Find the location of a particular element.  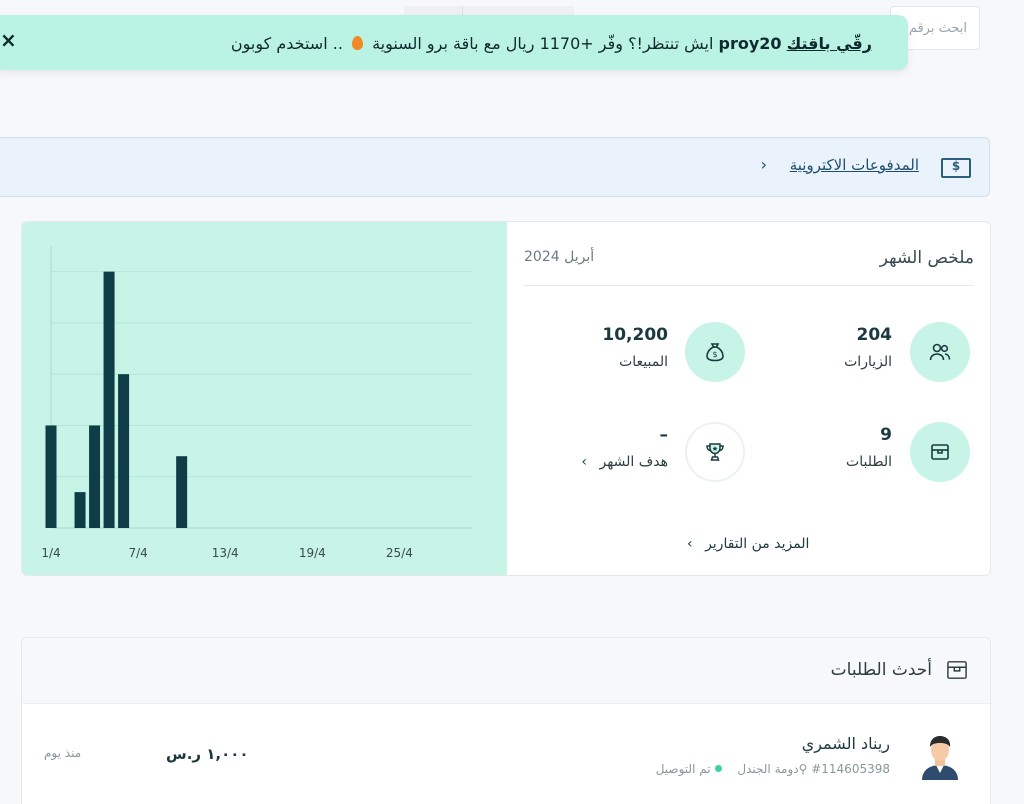

orders-header: أحدث الطلبات is located at coordinates (506, 671).